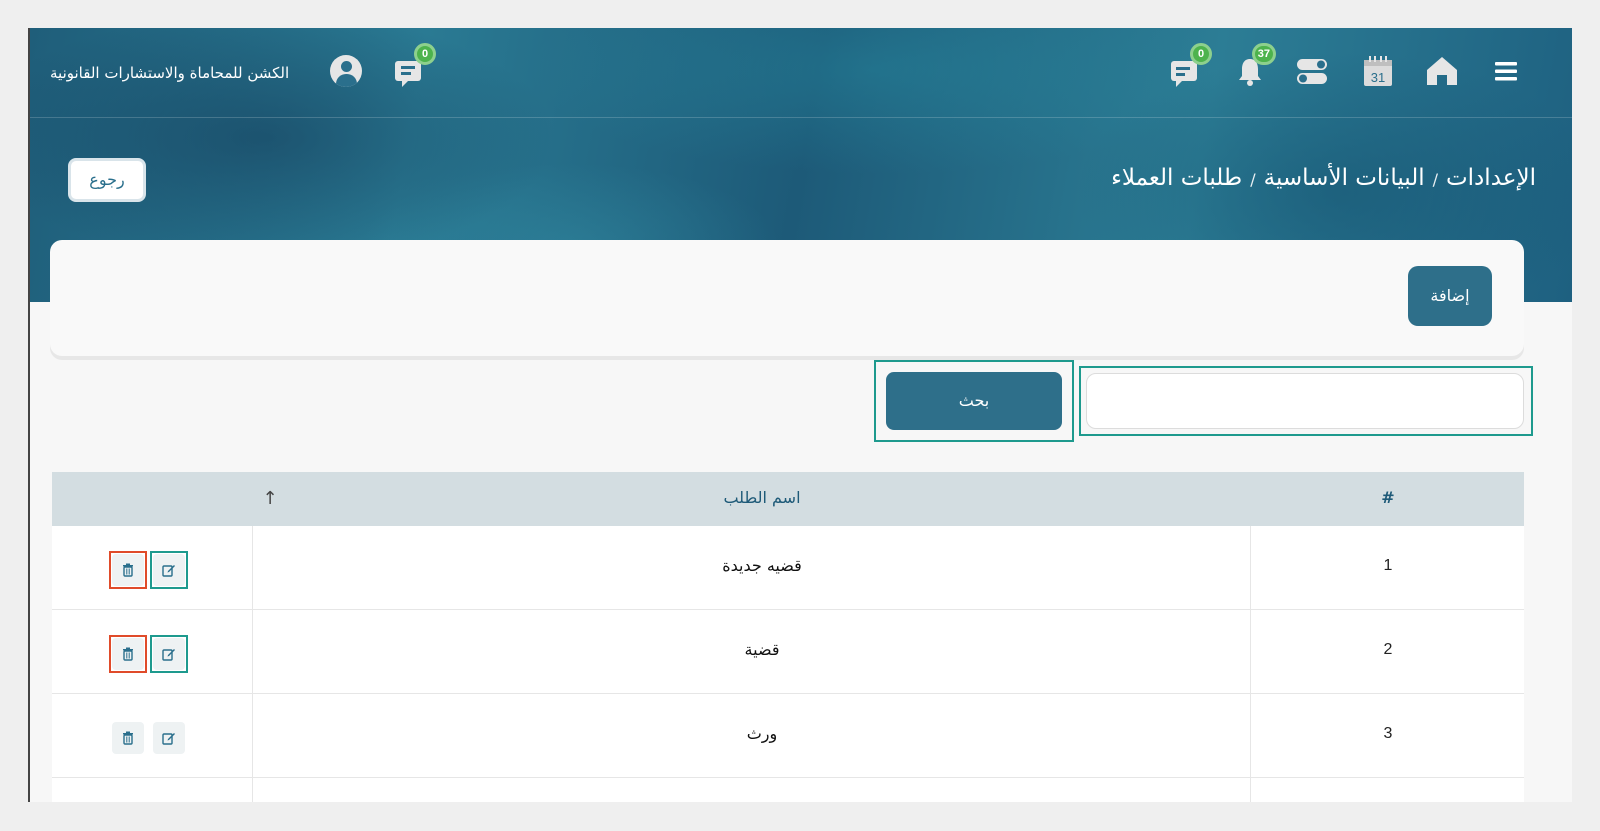 Image resolution: width=1600 pixels, height=831 pixels. I want to click on notifications-badge: 37, so click(1263, 54).